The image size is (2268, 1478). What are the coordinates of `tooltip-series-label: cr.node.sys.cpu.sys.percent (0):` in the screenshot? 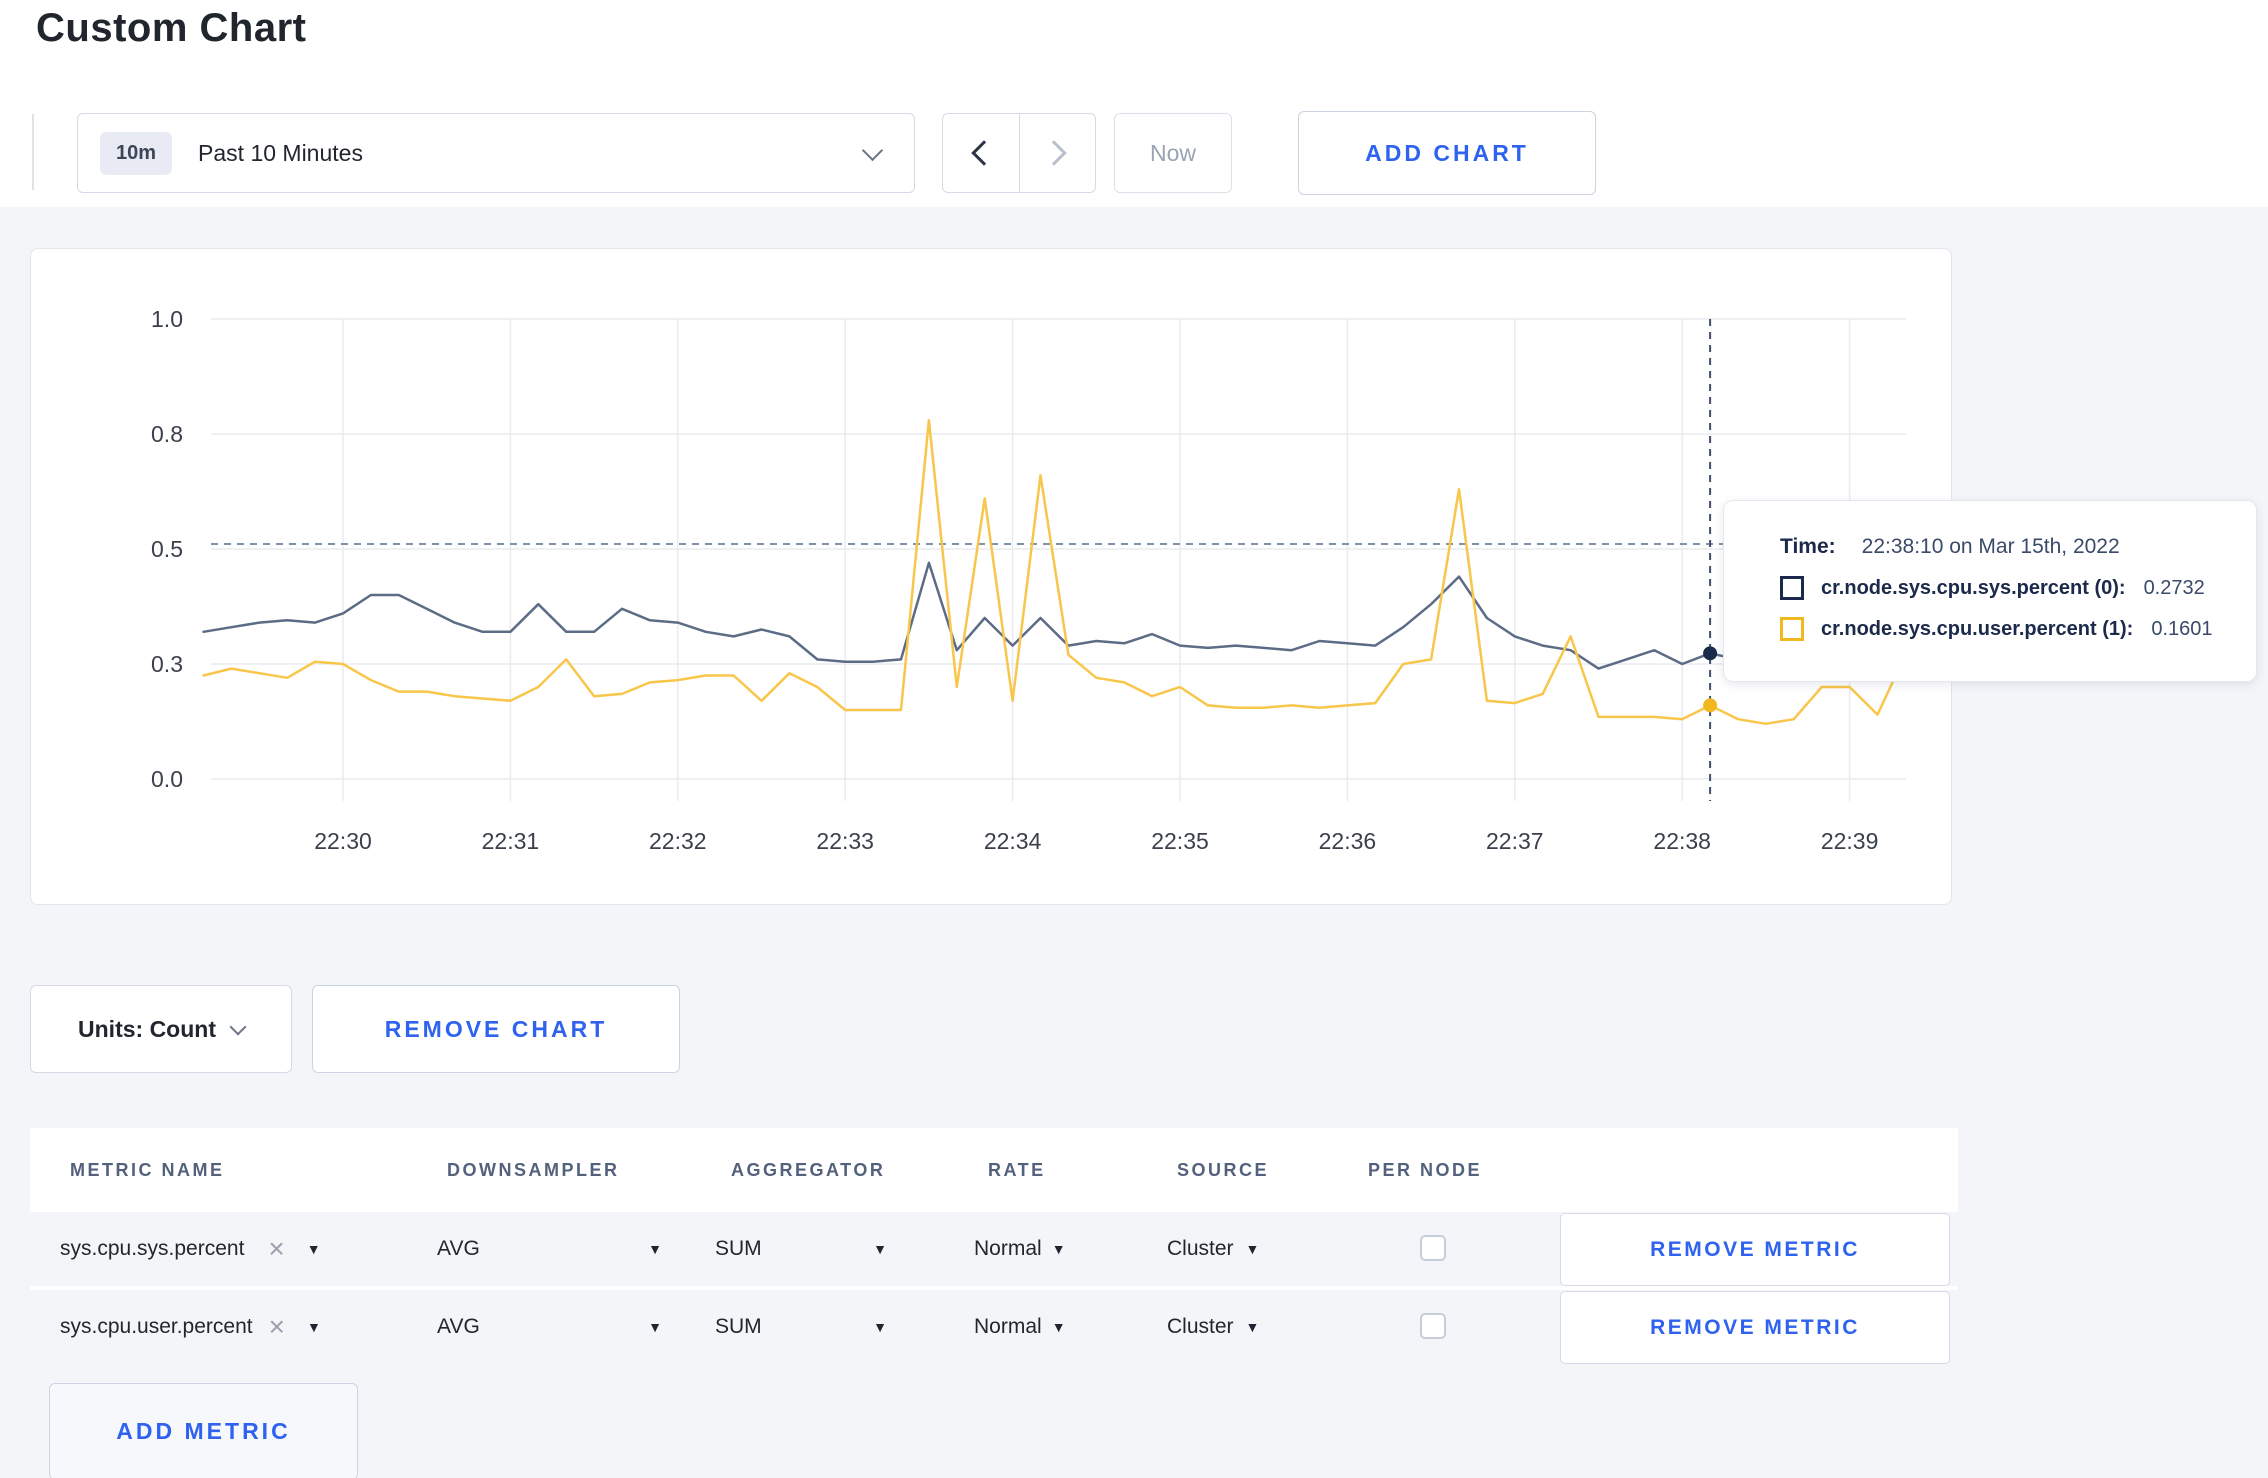 It's located at (1973, 587).